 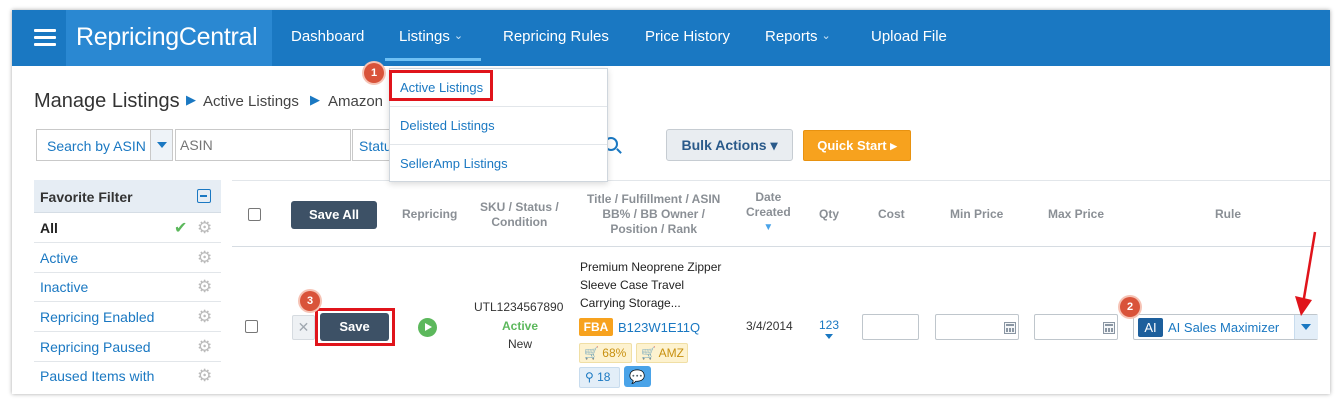 I want to click on col-rule: Rule, so click(x=1228, y=214).